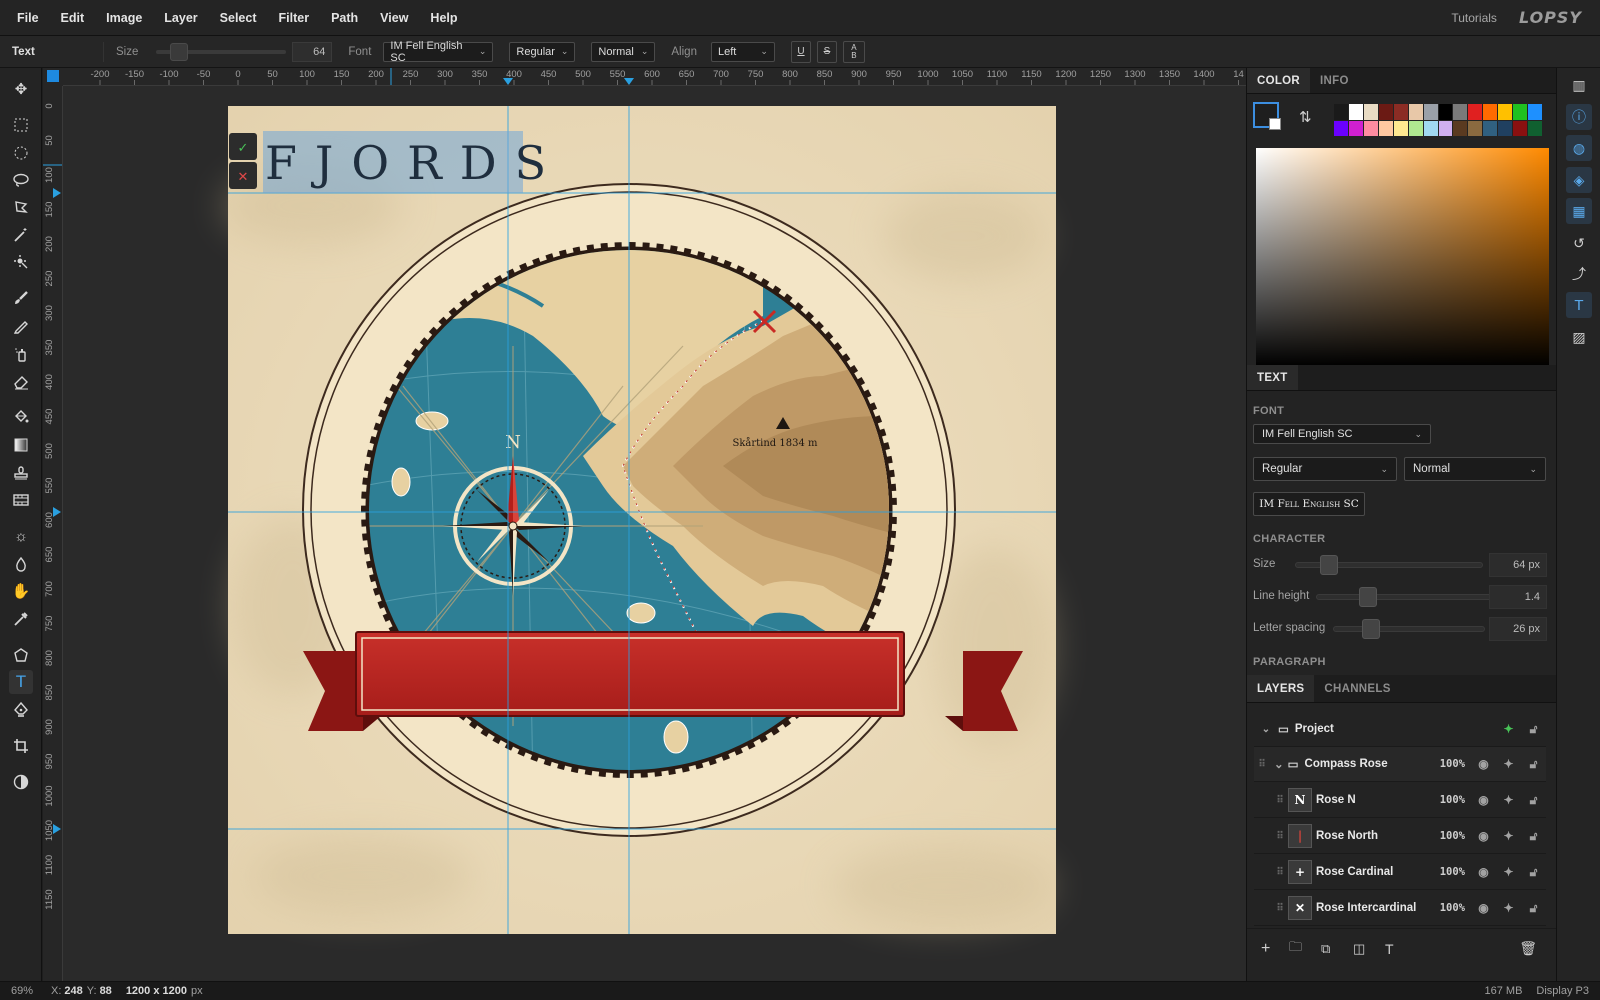  What do you see at coordinates (1272, 377) in the screenshot?
I see `tab-text: TEXT` at bounding box center [1272, 377].